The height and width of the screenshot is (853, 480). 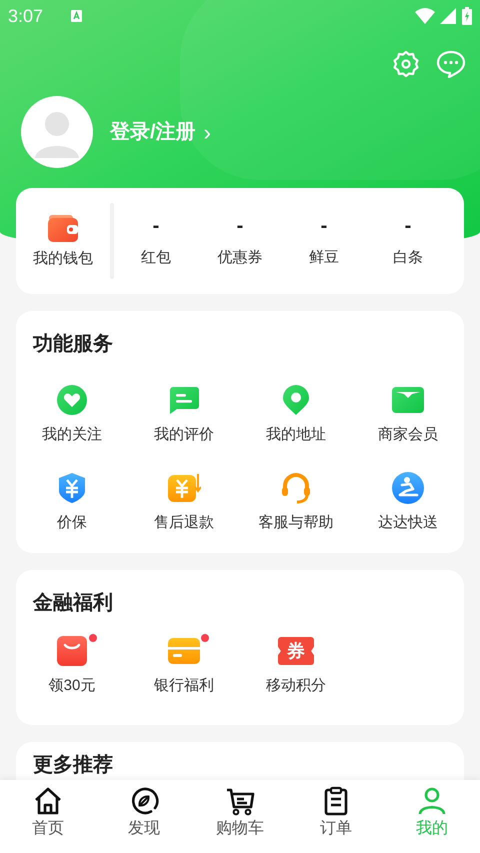 What do you see at coordinates (73, 603) in the screenshot?
I see `section-title: 金融福利` at bounding box center [73, 603].